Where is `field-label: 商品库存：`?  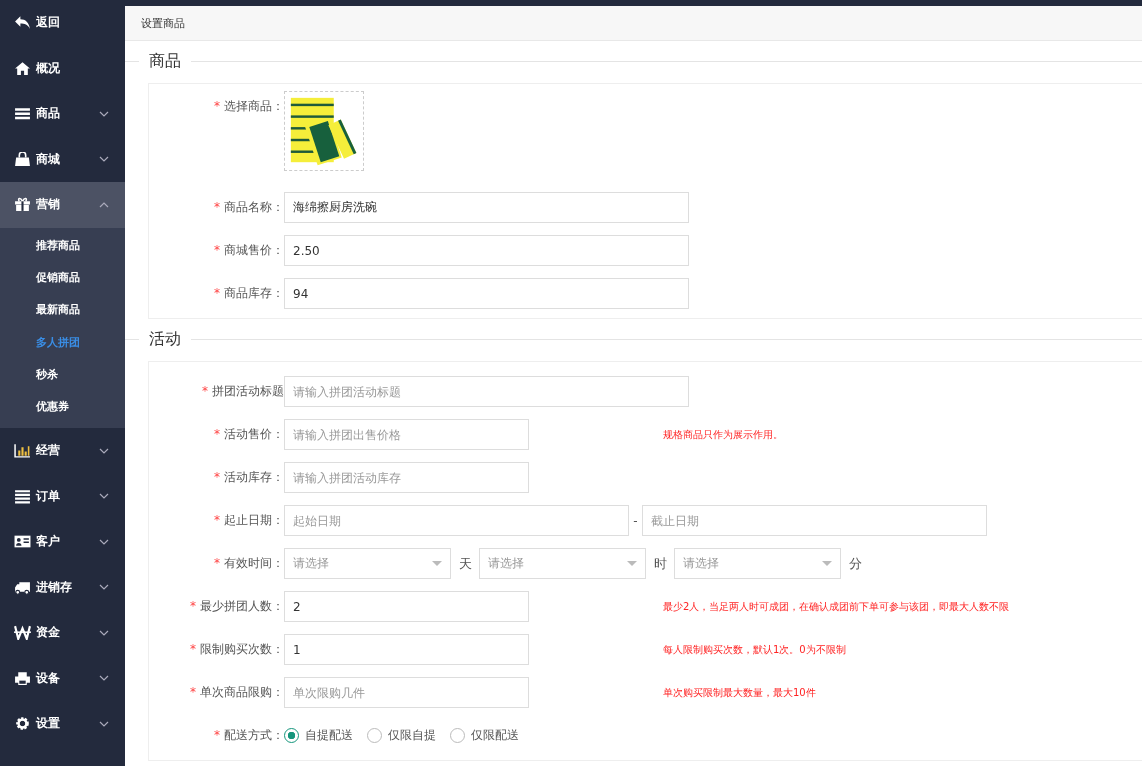
field-label: 商品库存： is located at coordinates (254, 293).